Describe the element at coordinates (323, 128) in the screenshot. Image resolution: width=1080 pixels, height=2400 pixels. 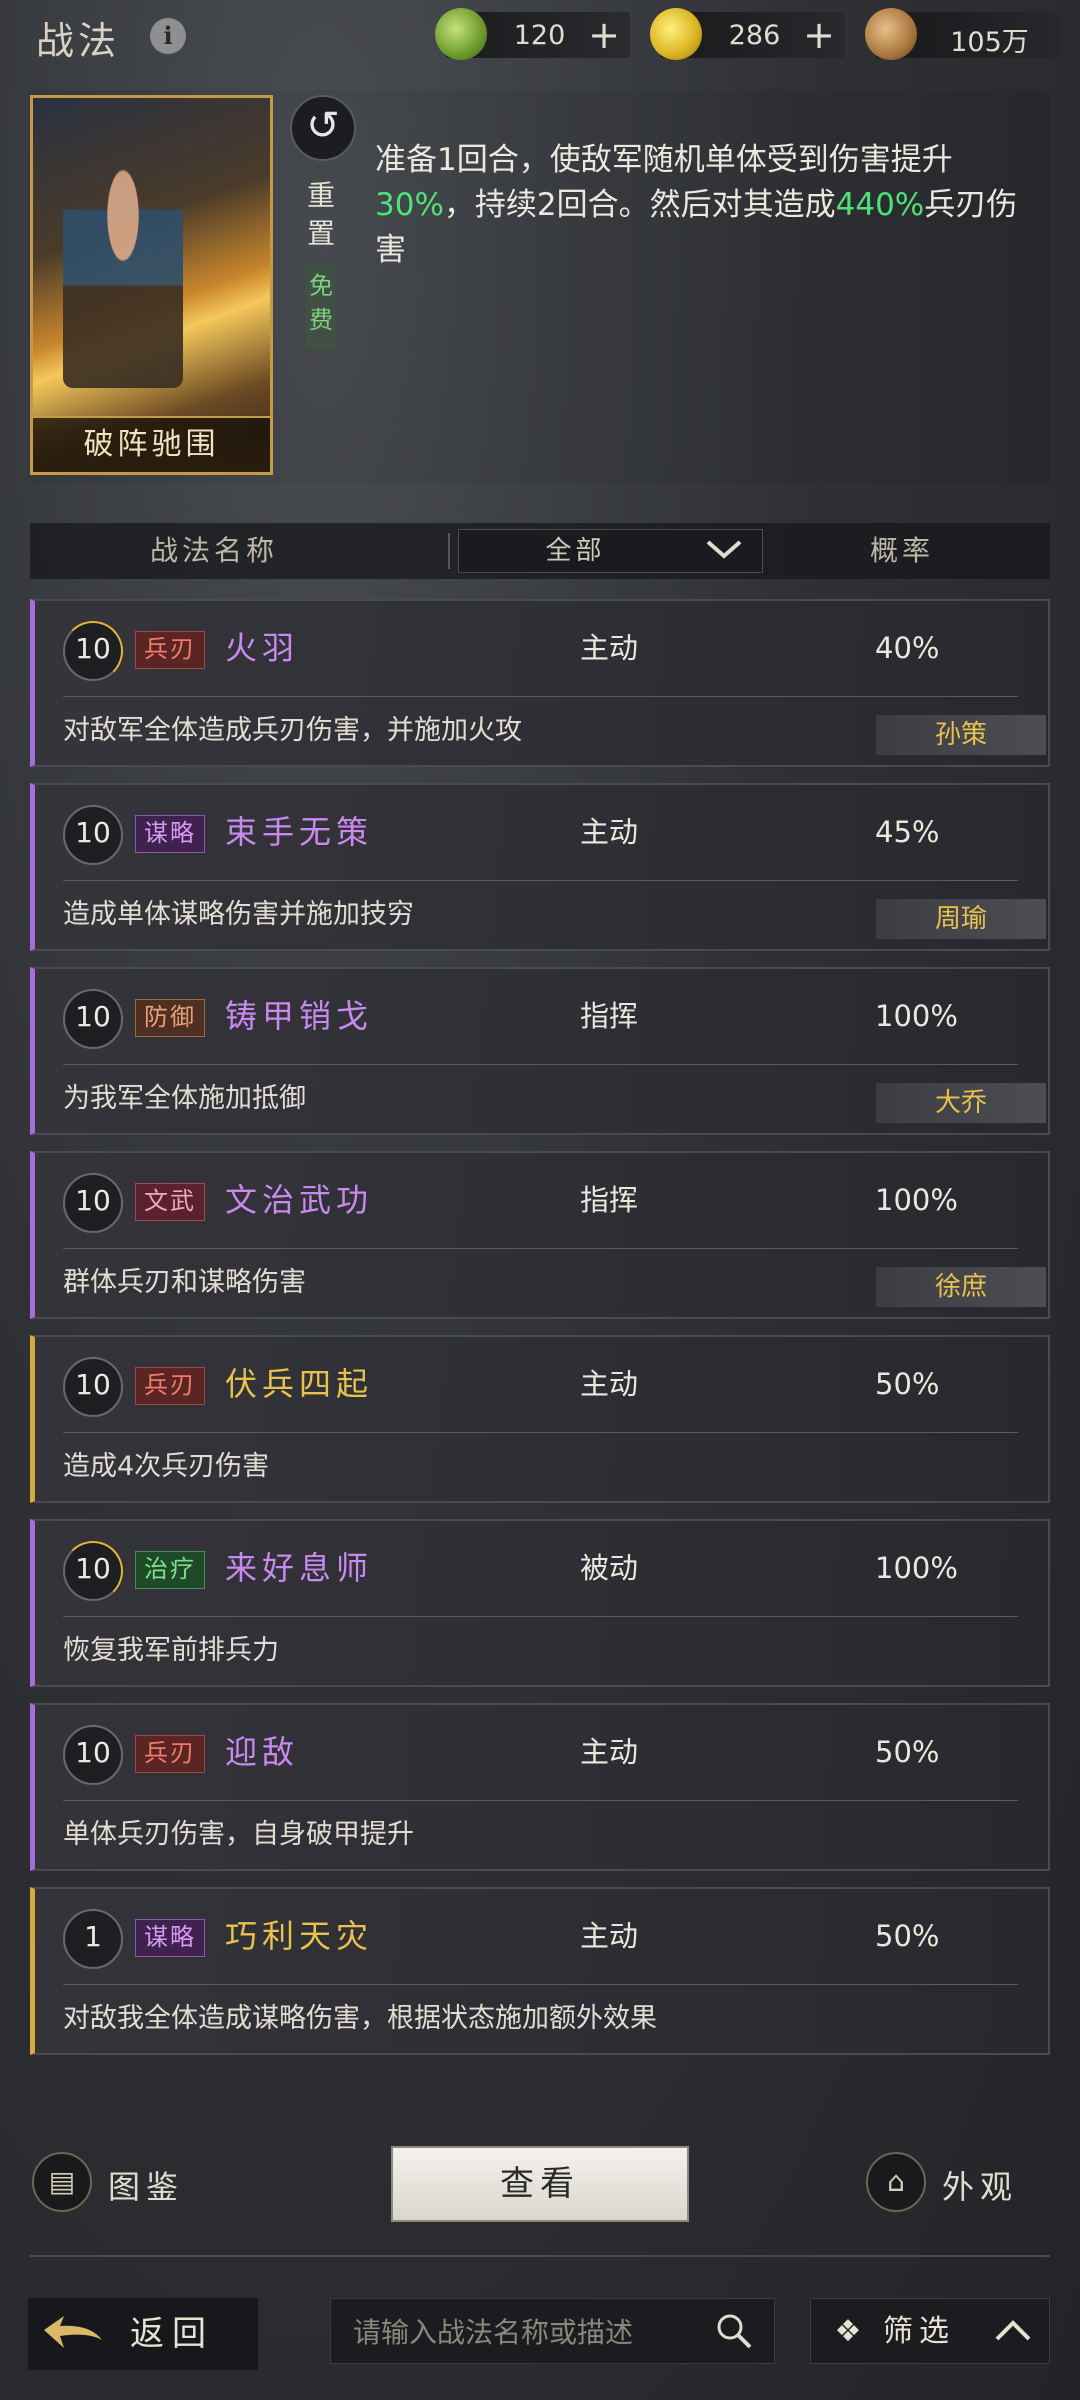
I see `reset-icon: ↺` at that location.